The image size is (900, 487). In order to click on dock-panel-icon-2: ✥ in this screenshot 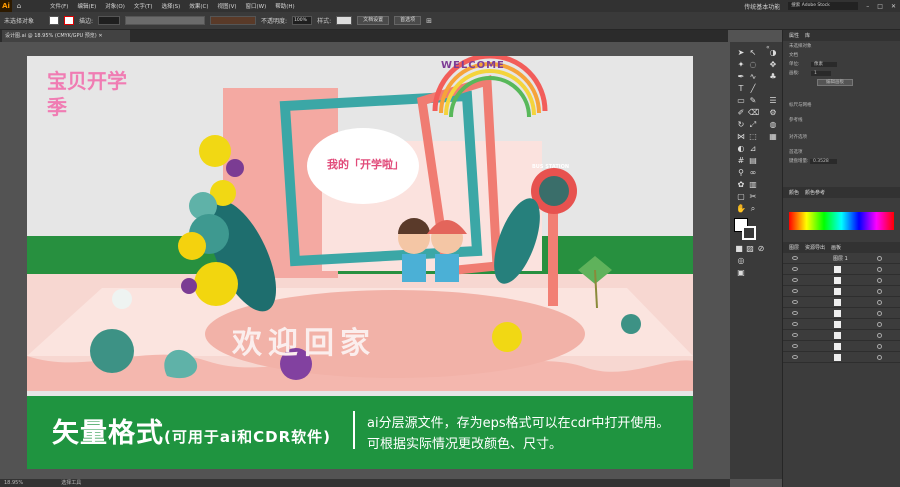, I will do `click(773, 65)`.